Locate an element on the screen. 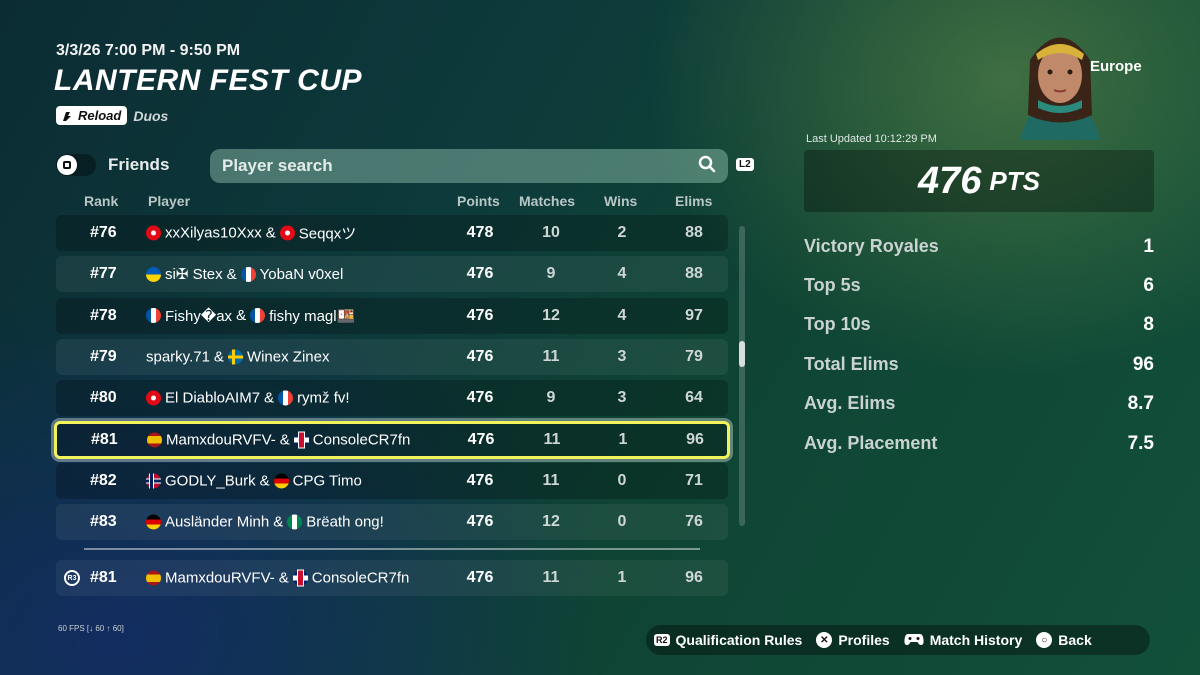  table-row: #83 Ausländer Minh & Brëath ong! 476 12 0 76 is located at coordinates (392, 522).